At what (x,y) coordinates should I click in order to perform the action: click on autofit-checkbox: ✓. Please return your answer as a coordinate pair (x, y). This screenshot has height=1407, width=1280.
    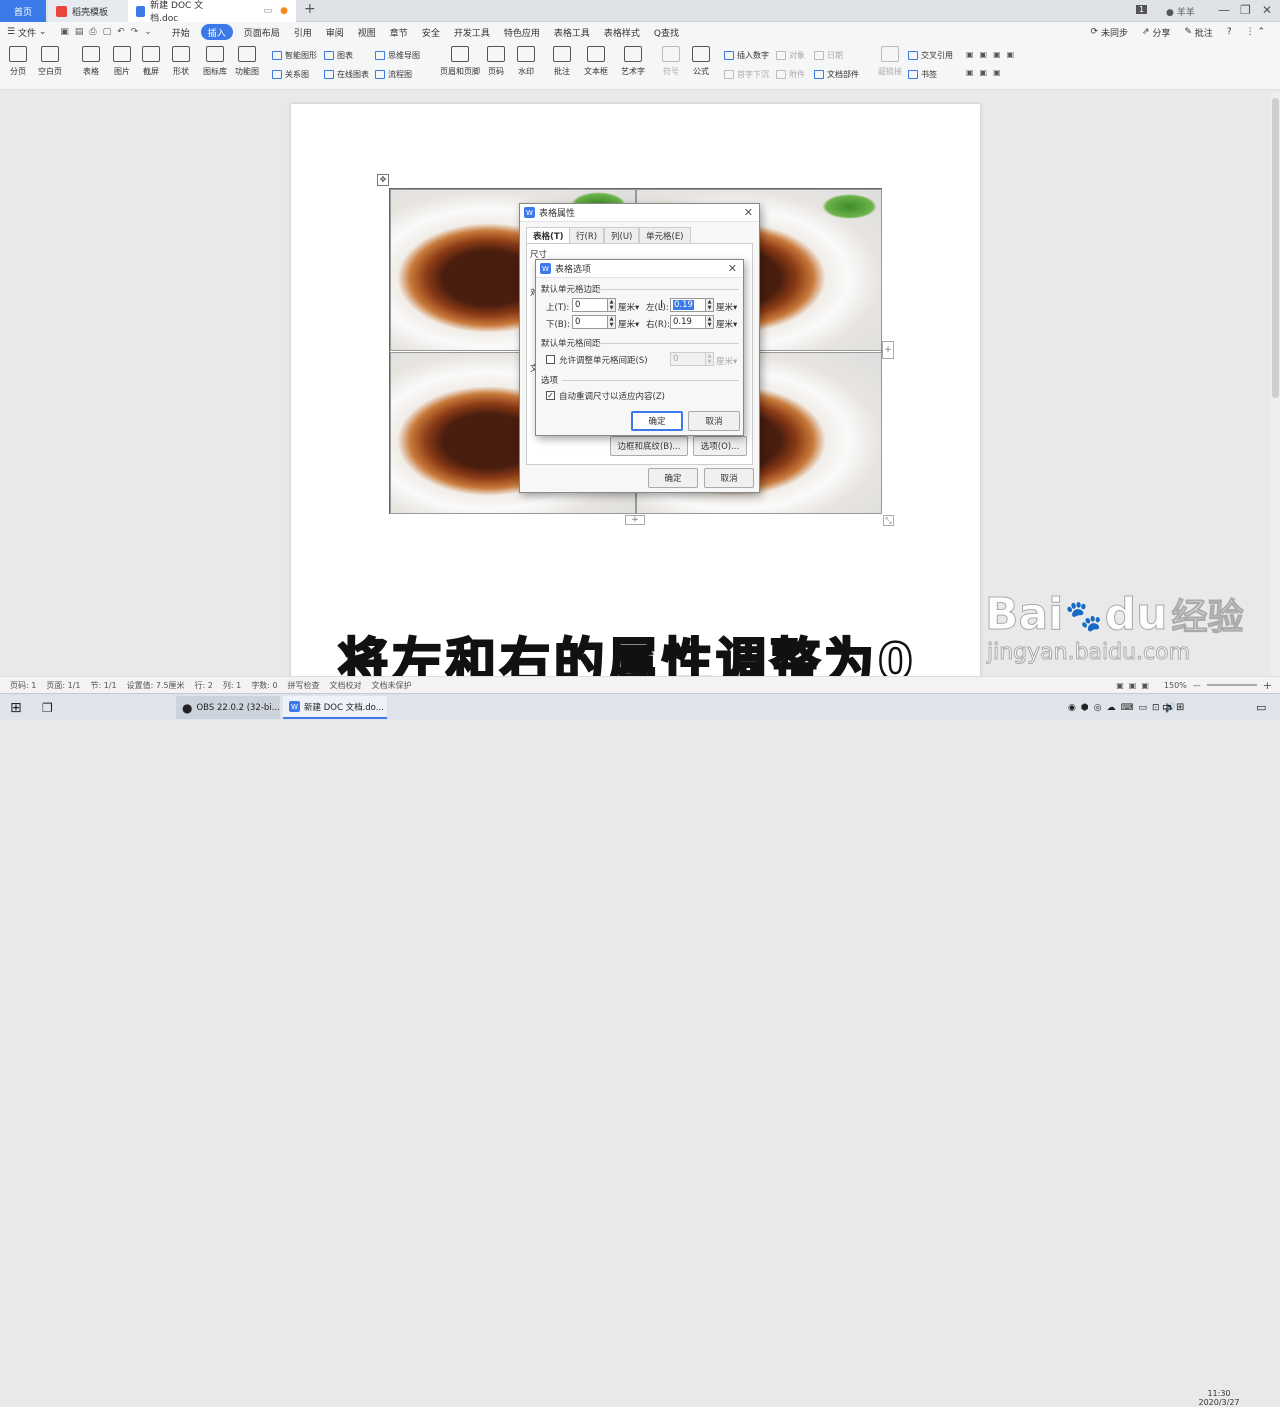
    Looking at the image, I should click on (550, 395).